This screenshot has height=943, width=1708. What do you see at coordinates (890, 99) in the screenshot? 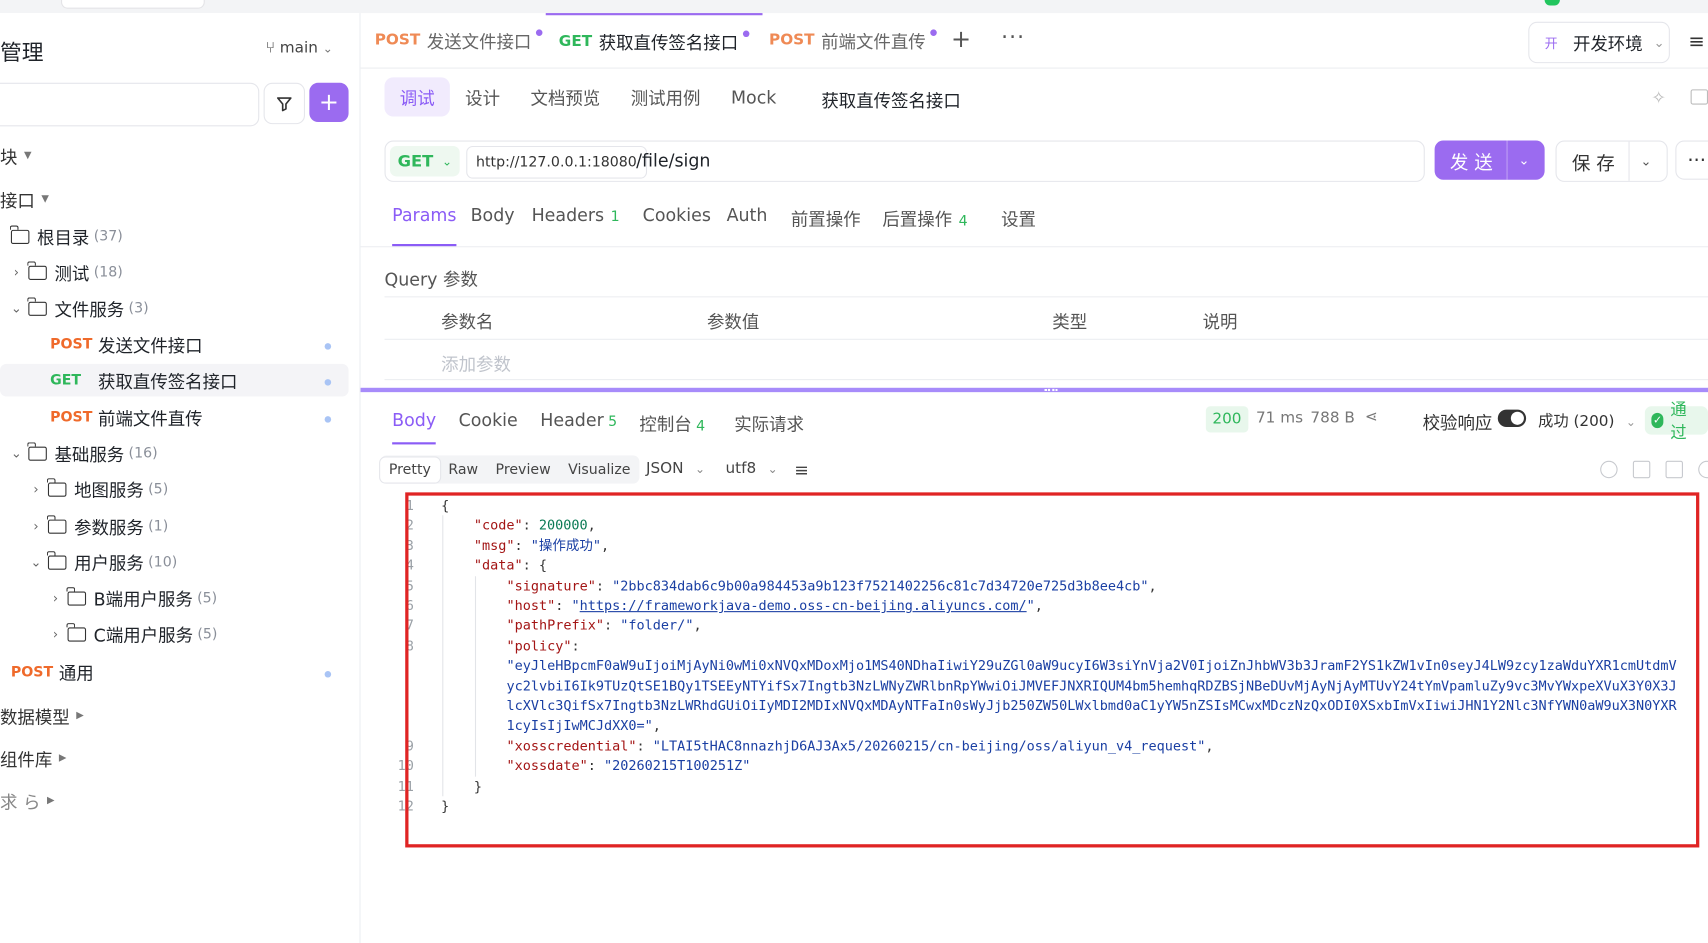
I see `api-name-title: 获取直传签名接口` at bounding box center [890, 99].